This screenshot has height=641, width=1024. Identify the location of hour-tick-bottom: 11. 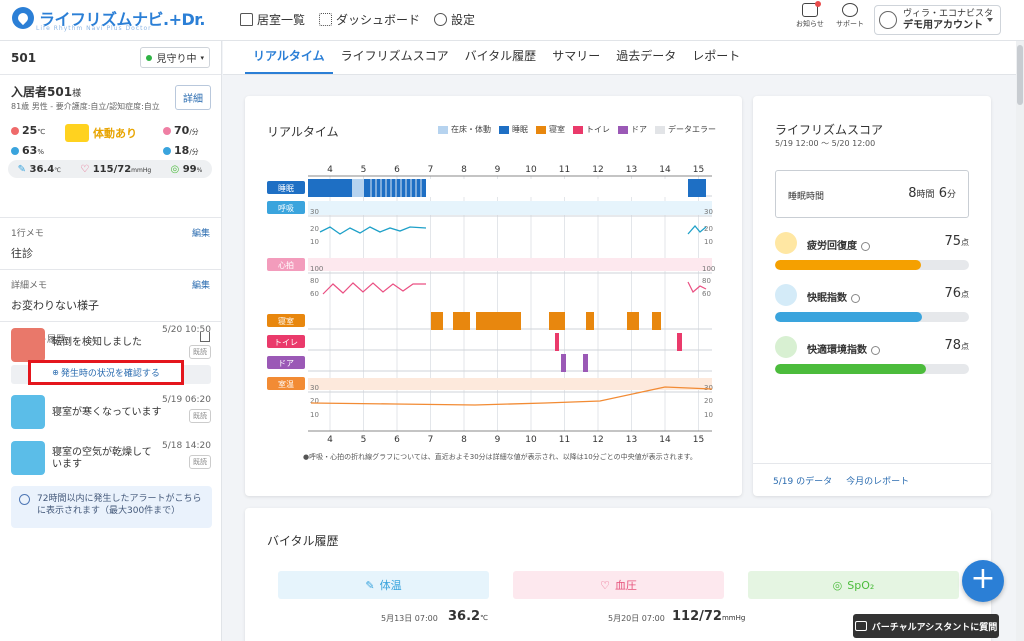
(564, 440).